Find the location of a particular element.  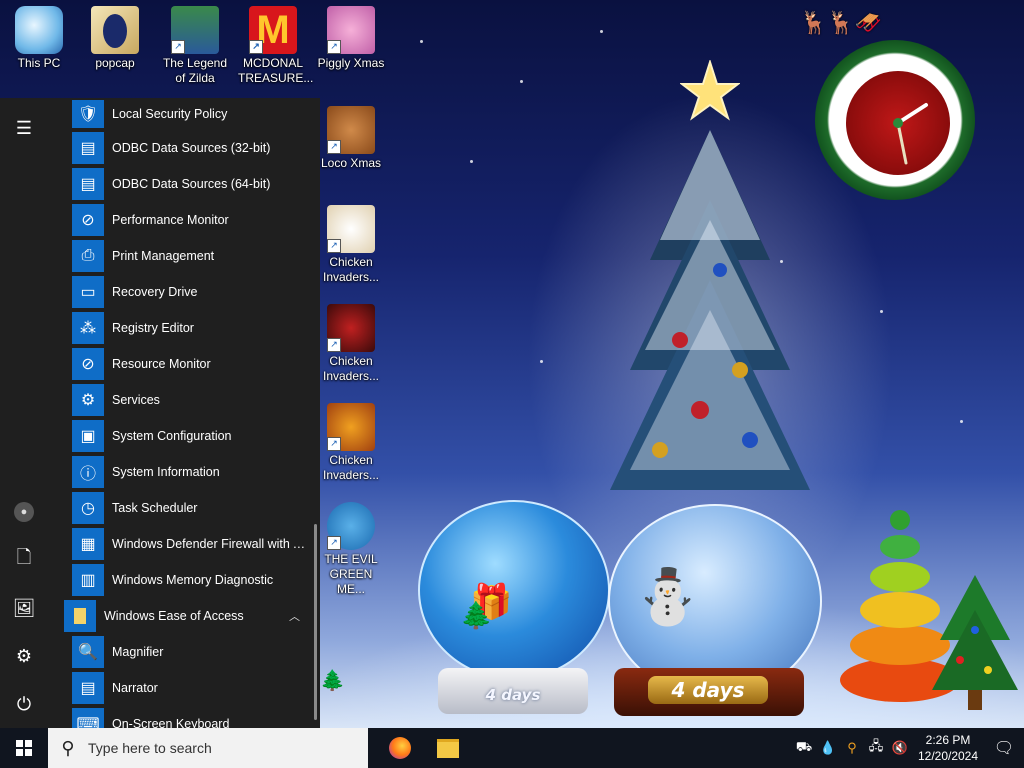

small-christmas-tree-icon is located at coordinates (975, 642).